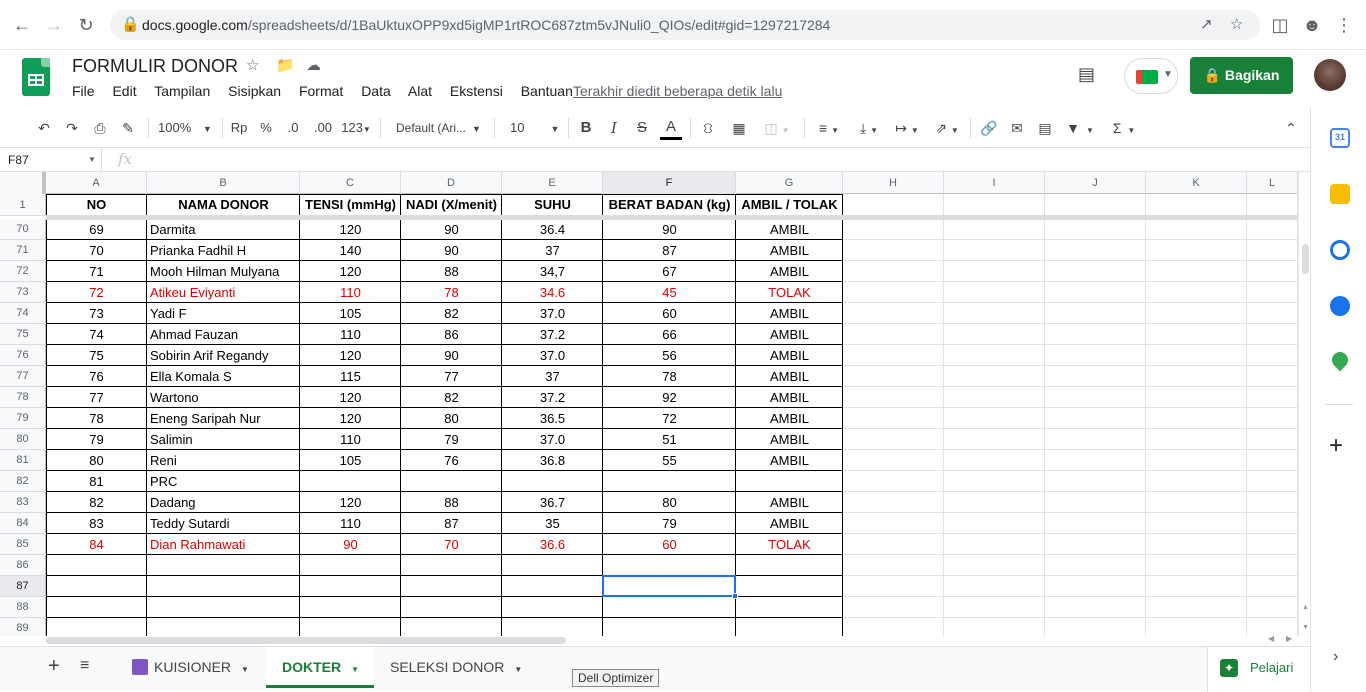  Describe the element at coordinates (1289, 638) in the screenshot. I see `scroll-right-icon: ▶` at that location.